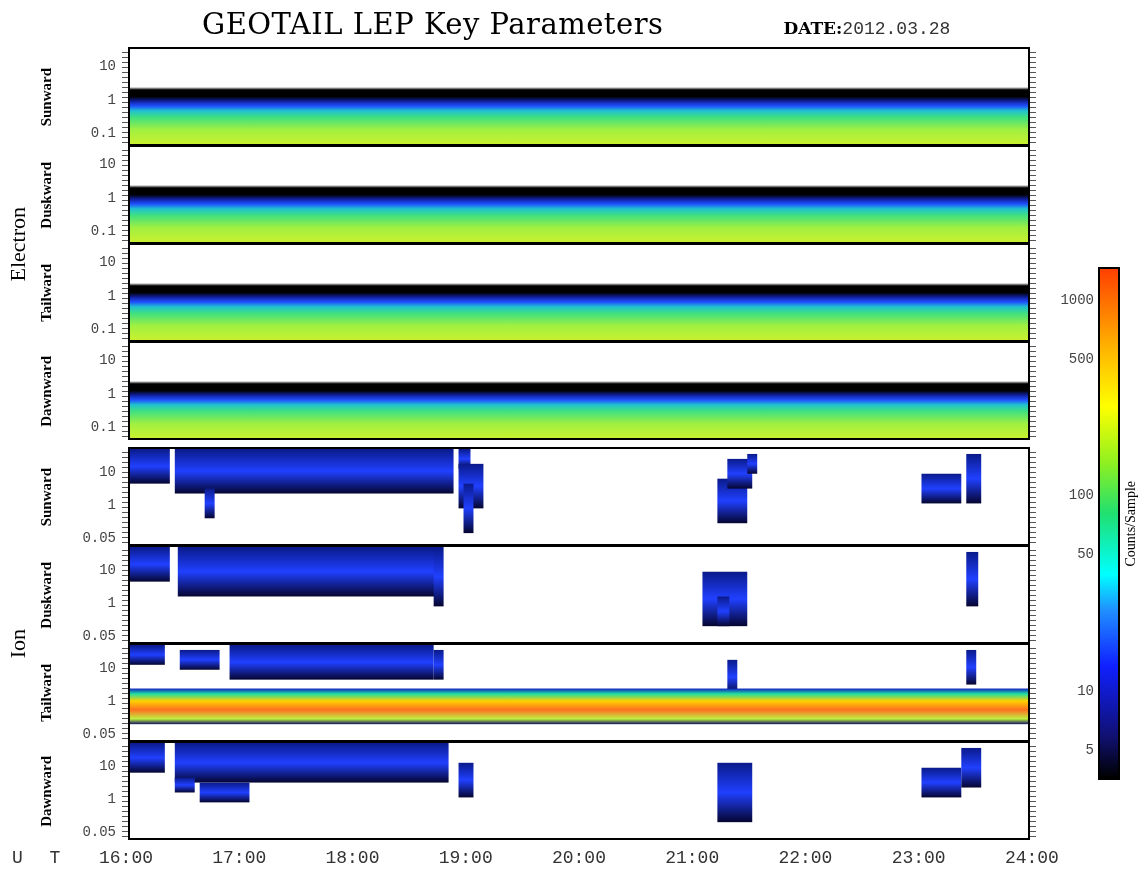  Describe the element at coordinates (1031, 858) in the screenshot. I see `tick-label: 24:00` at that location.